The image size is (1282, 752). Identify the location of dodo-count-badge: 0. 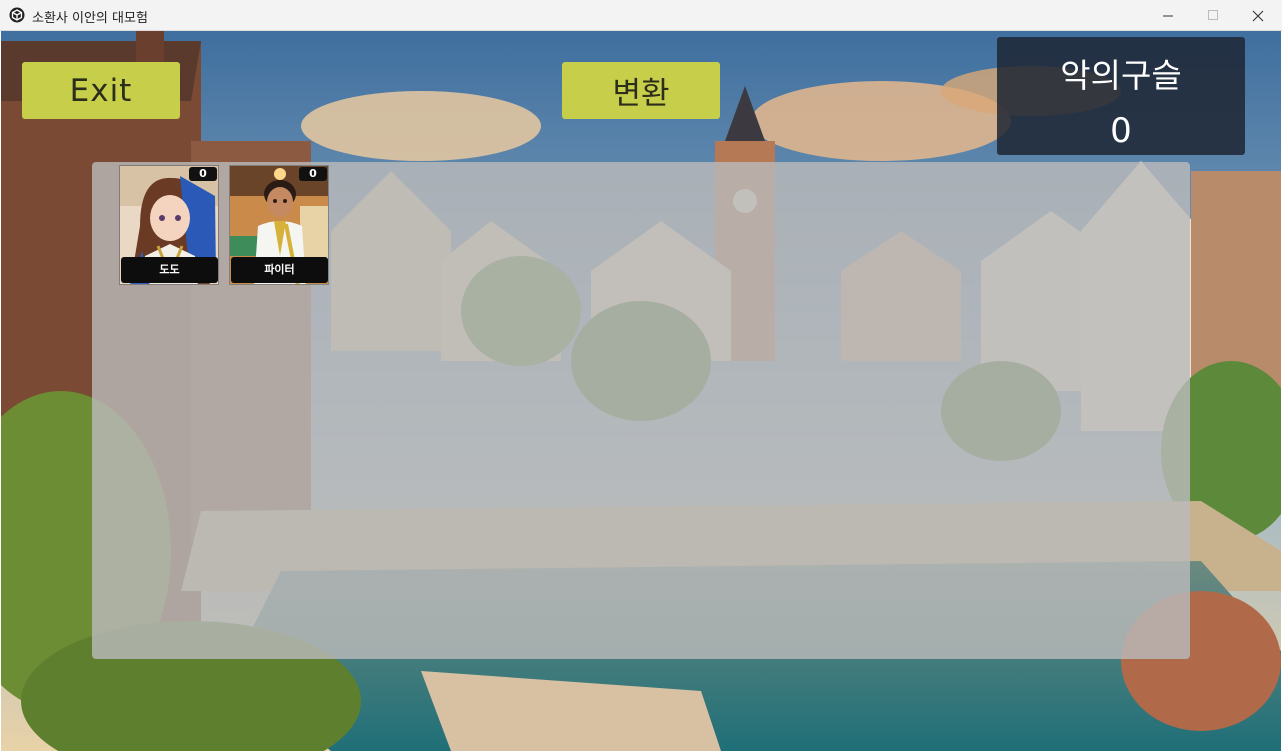
(203, 174).